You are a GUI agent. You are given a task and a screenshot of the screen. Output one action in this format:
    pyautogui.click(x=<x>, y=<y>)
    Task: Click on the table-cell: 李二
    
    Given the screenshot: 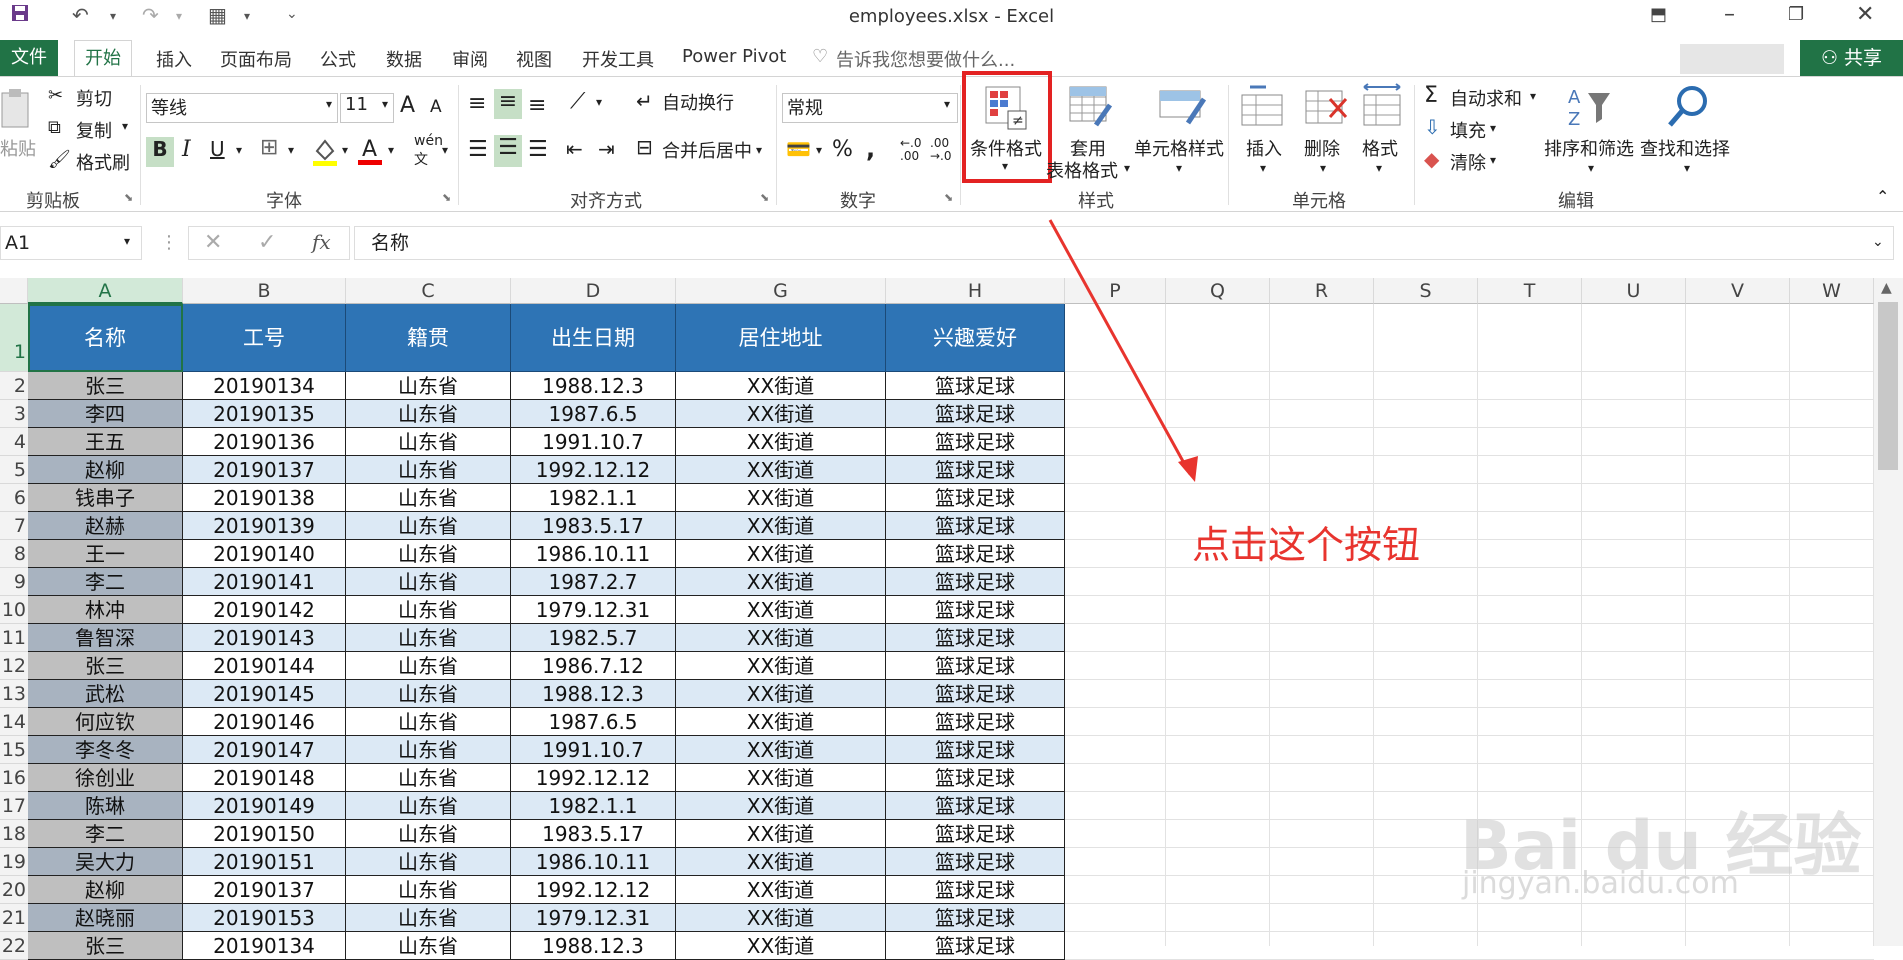 What is the action you would take?
    pyautogui.click(x=105, y=834)
    